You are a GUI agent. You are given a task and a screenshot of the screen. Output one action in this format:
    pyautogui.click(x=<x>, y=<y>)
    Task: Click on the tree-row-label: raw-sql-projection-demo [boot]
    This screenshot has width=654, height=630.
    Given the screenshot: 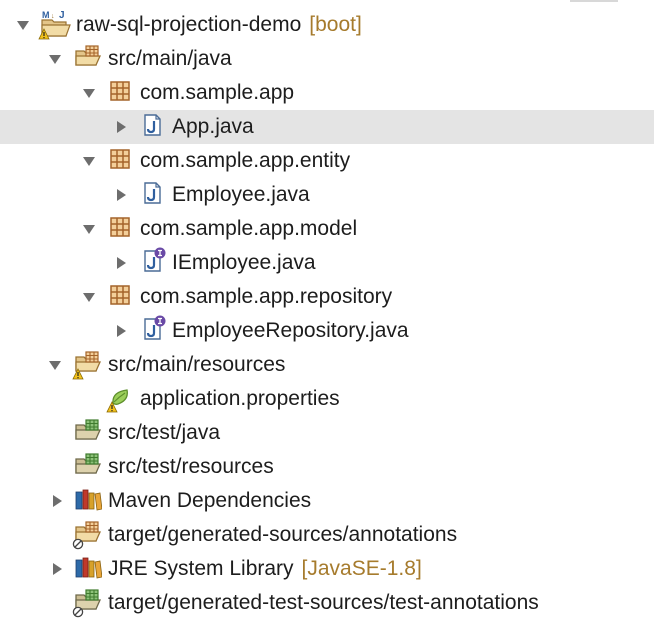 What is the action you would take?
    pyautogui.click(x=219, y=25)
    